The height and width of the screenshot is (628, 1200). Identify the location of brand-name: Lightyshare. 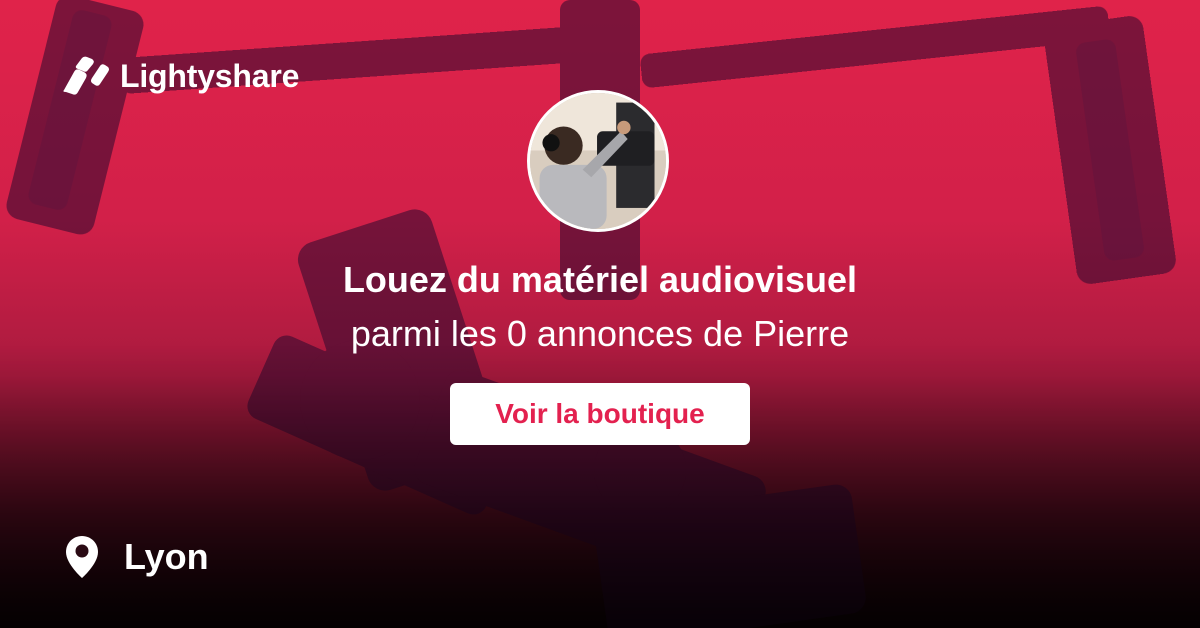
(210, 75).